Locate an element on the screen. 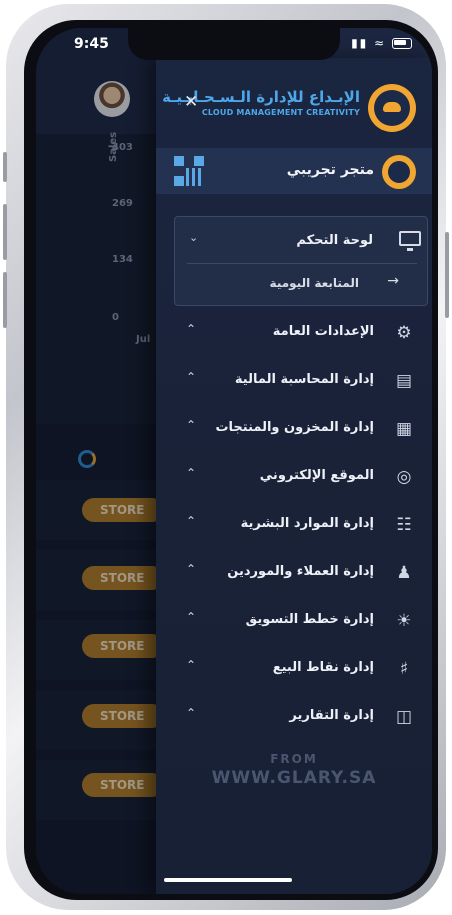  gears-icon: ⚙ is located at coordinates (404, 333).